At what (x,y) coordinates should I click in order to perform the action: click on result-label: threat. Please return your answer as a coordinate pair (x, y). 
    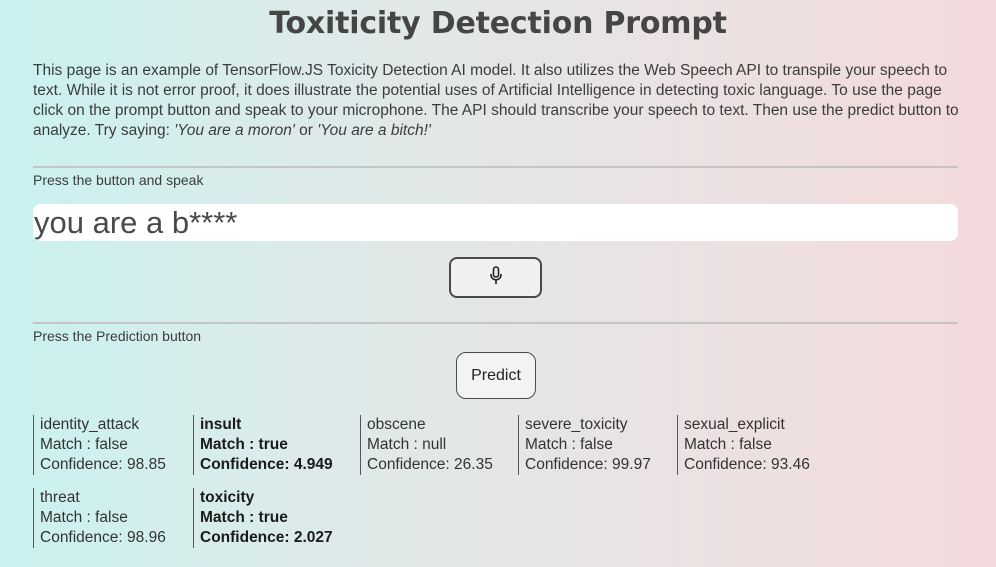
    Looking at the image, I should click on (60, 497).